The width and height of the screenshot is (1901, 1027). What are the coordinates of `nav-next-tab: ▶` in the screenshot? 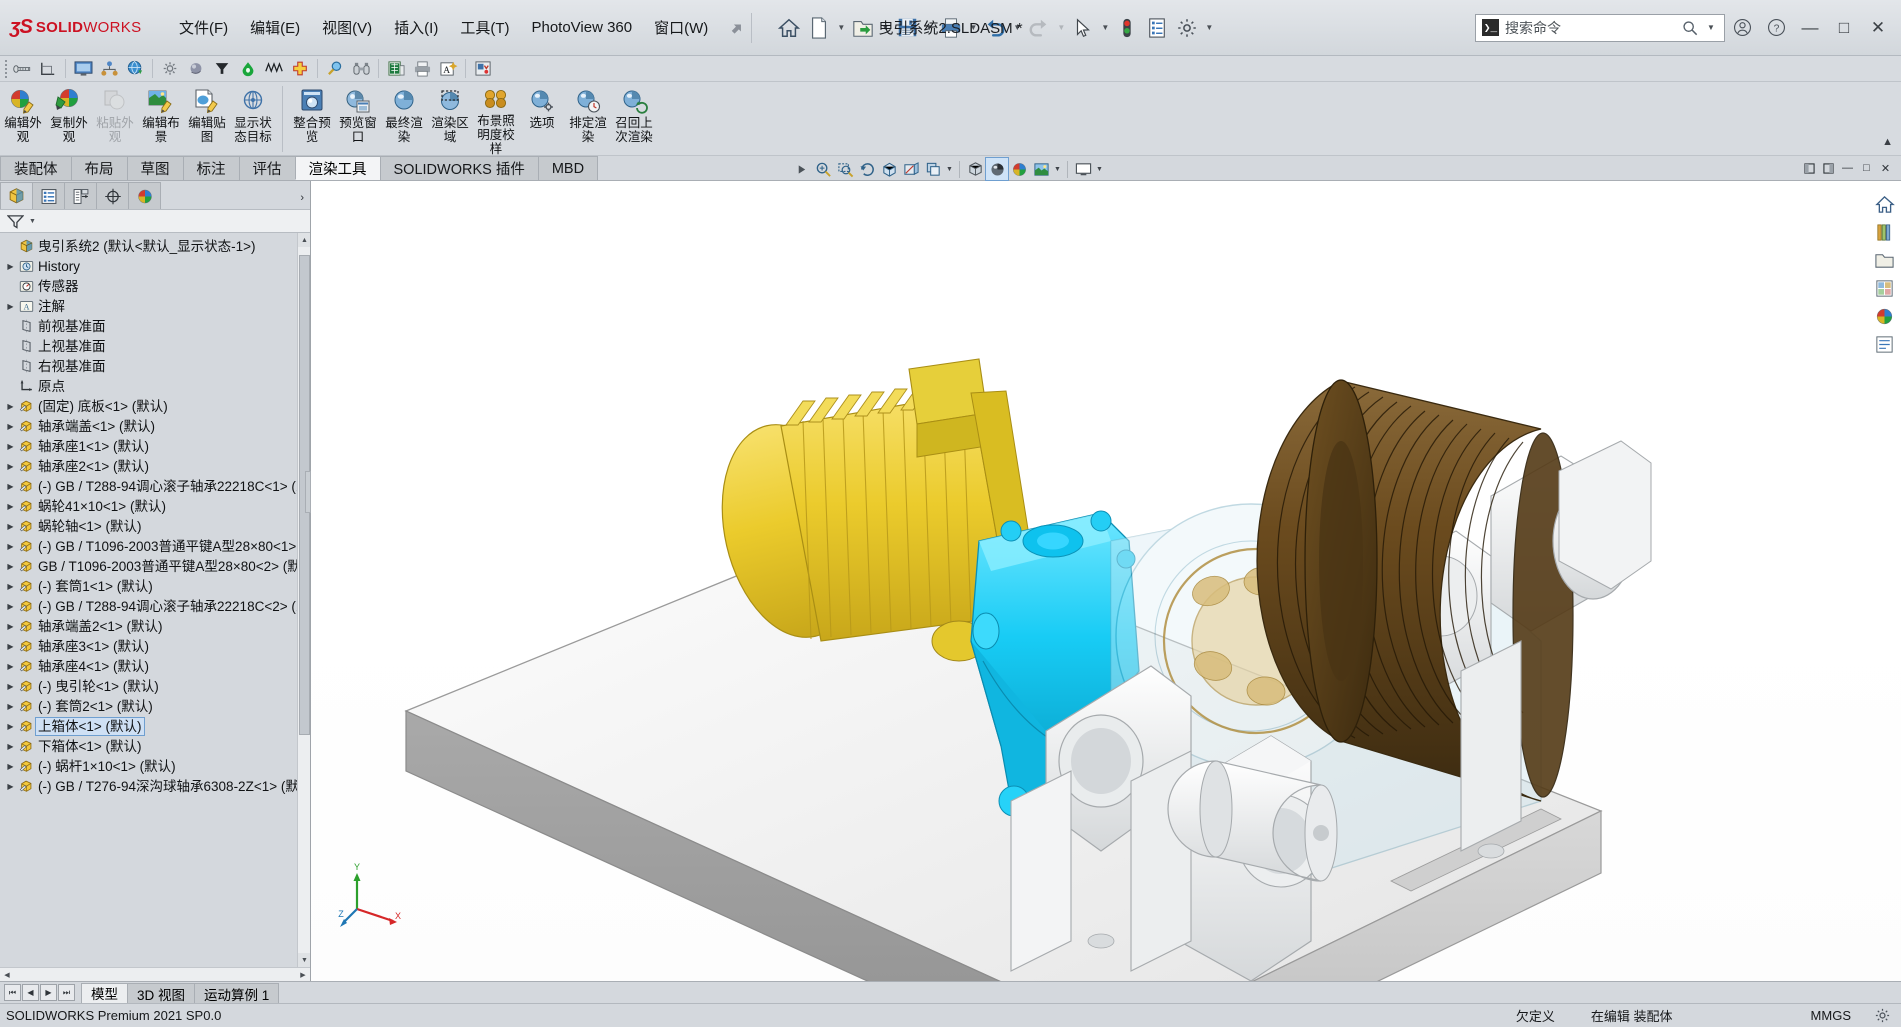 It's located at (48, 992).